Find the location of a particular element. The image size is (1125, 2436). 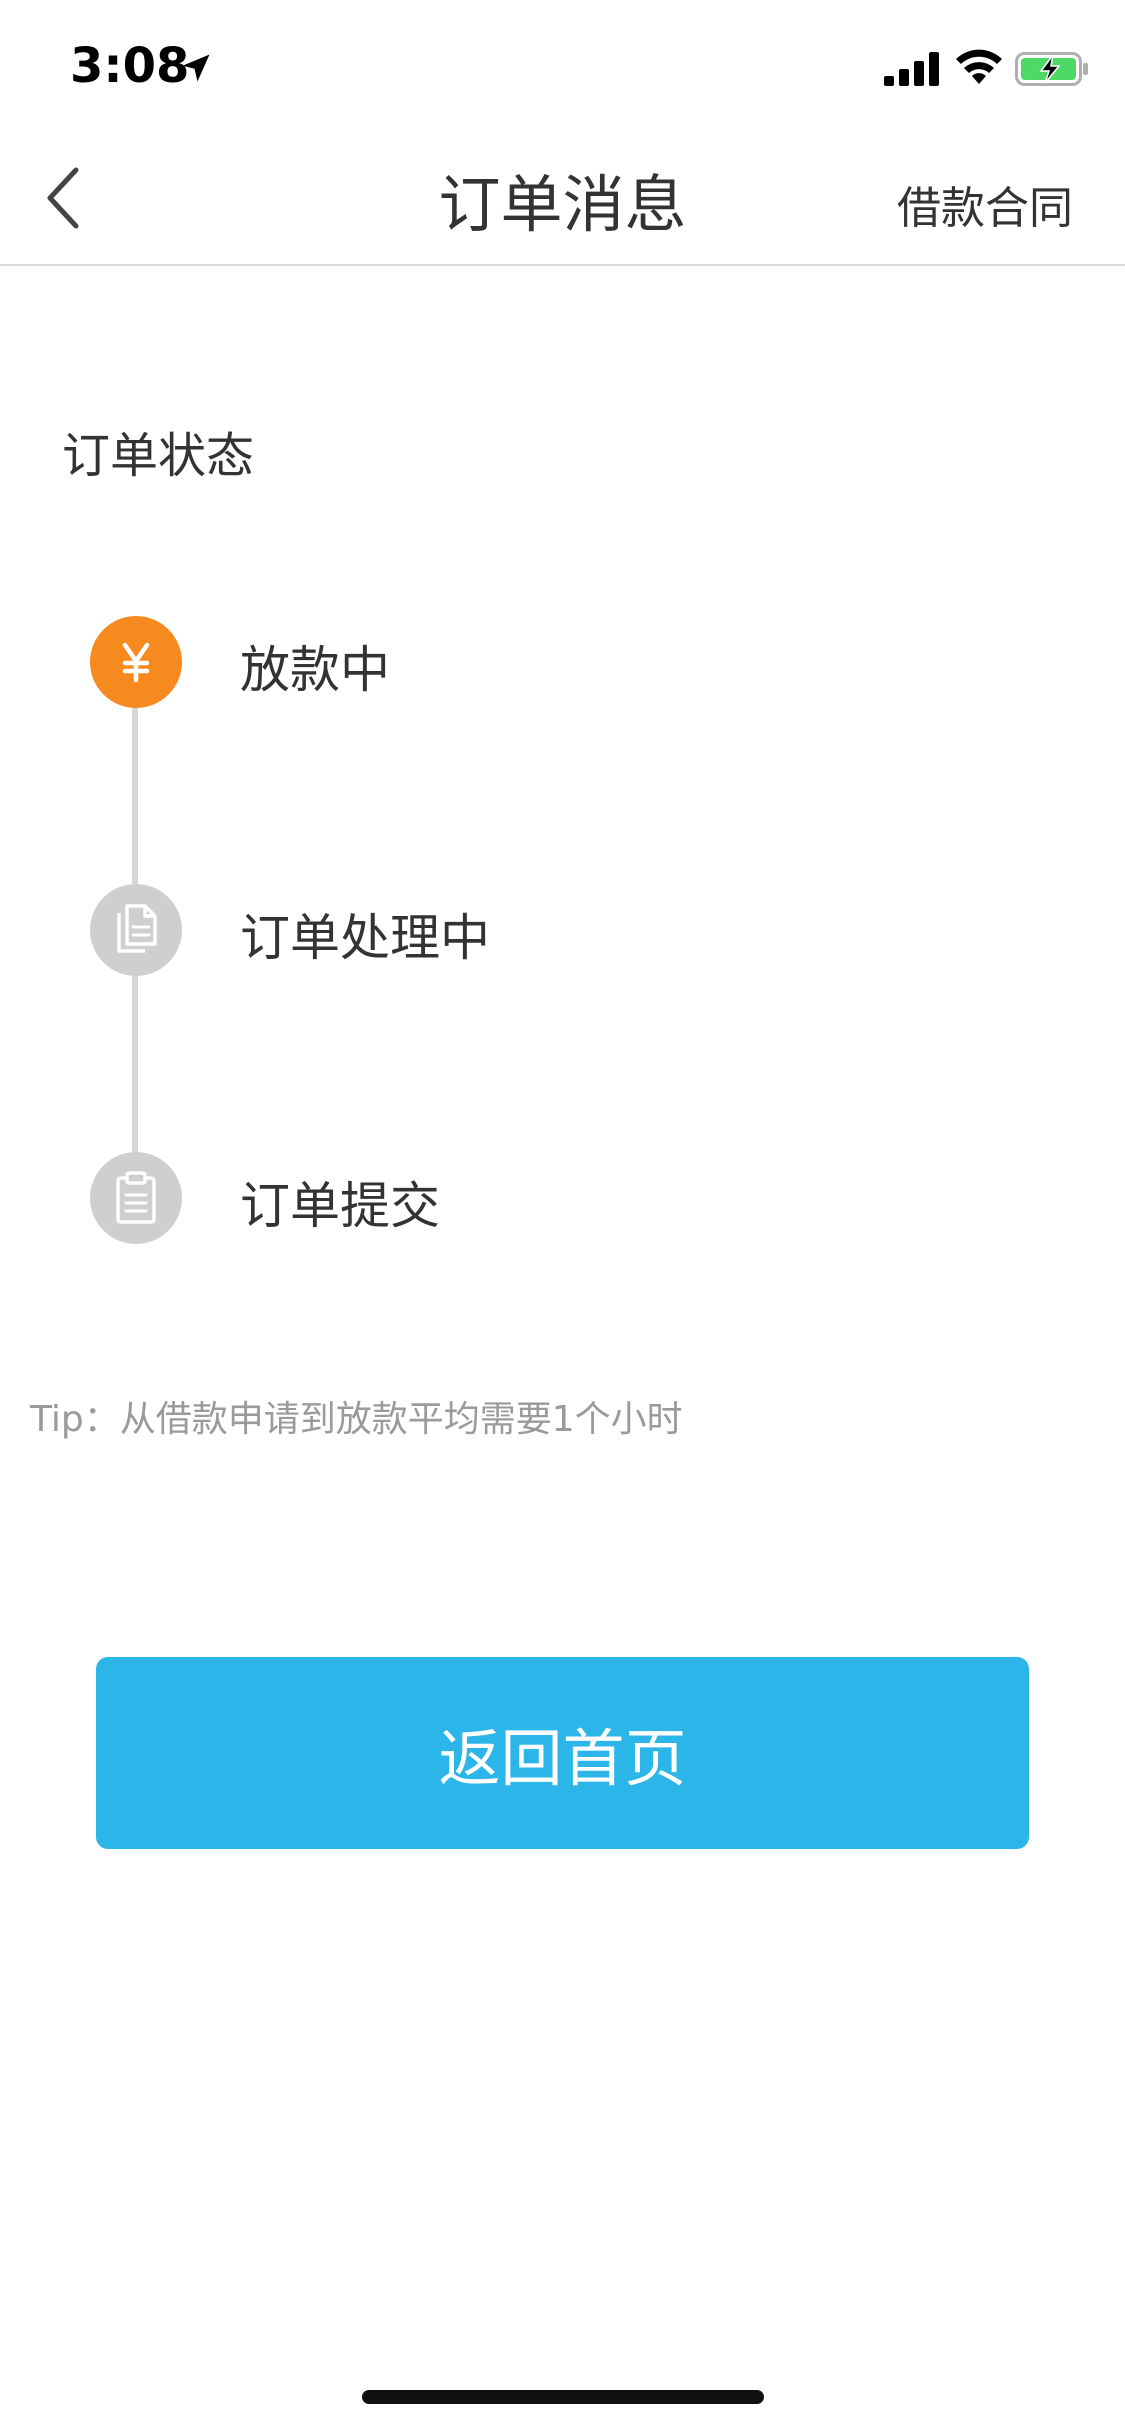

wifi-icon is located at coordinates (979, 66).